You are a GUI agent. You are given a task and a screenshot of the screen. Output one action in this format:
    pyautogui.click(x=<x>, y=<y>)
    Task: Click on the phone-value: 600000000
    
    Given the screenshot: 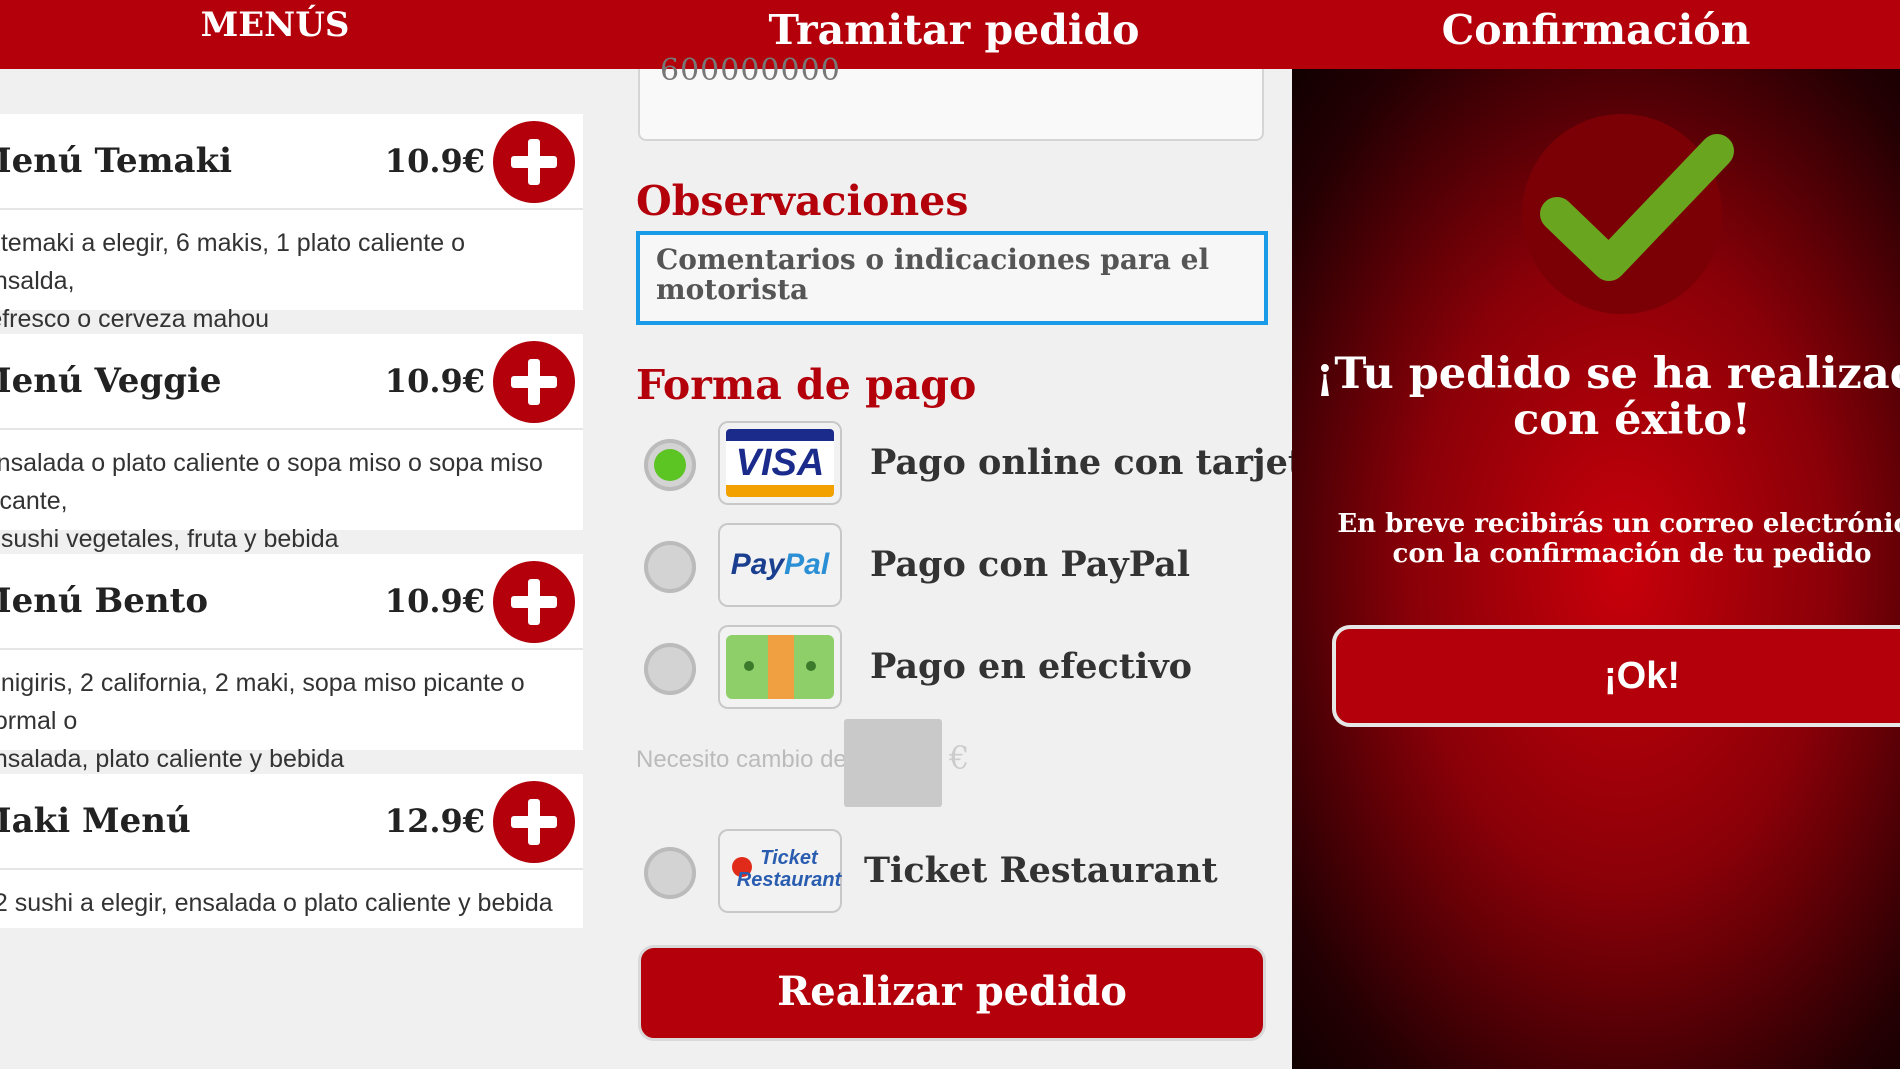 What is the action you would take?
    pyautogui.click(x=750, y=70)
    